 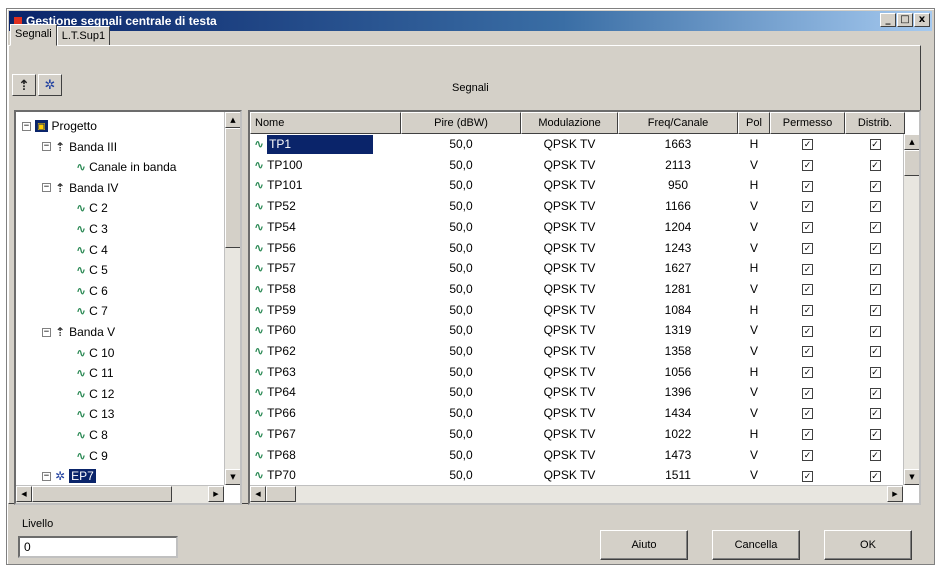 What do you see at coordinates (325, 185) in the screenshot?
I see `cell-nome: ∿ TP101` at bounding box center [325, 185].